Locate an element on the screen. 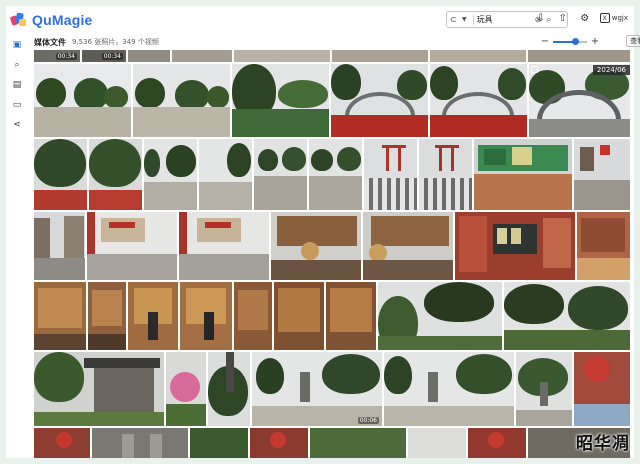  zoom-out-icon: − is located at coordinates (545, 42).